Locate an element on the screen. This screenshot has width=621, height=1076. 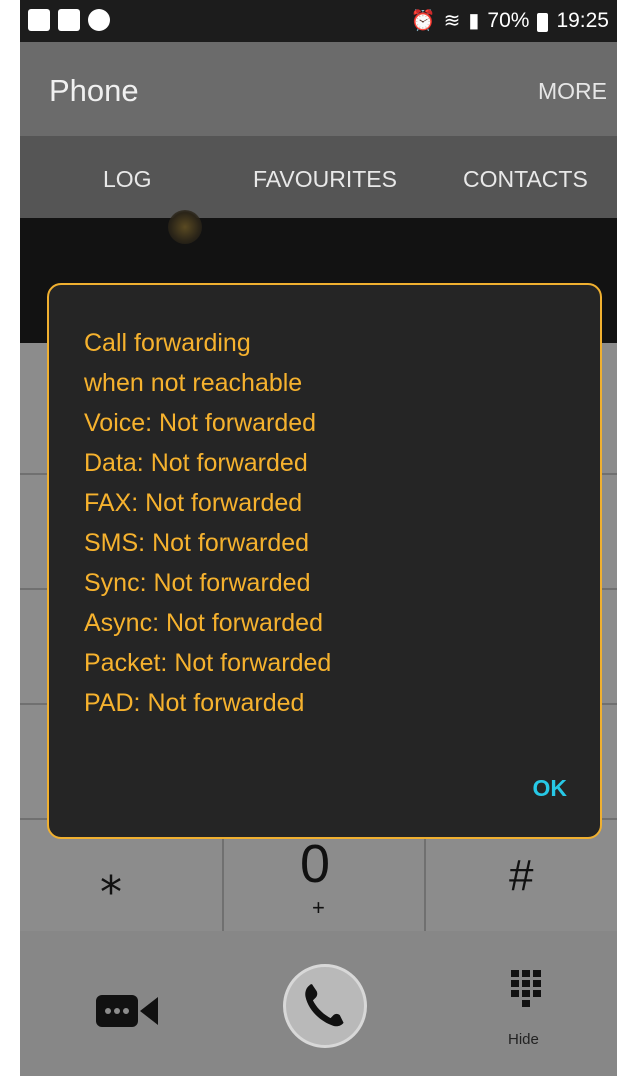
more-button: MORE is located at coordinates (572, 91).